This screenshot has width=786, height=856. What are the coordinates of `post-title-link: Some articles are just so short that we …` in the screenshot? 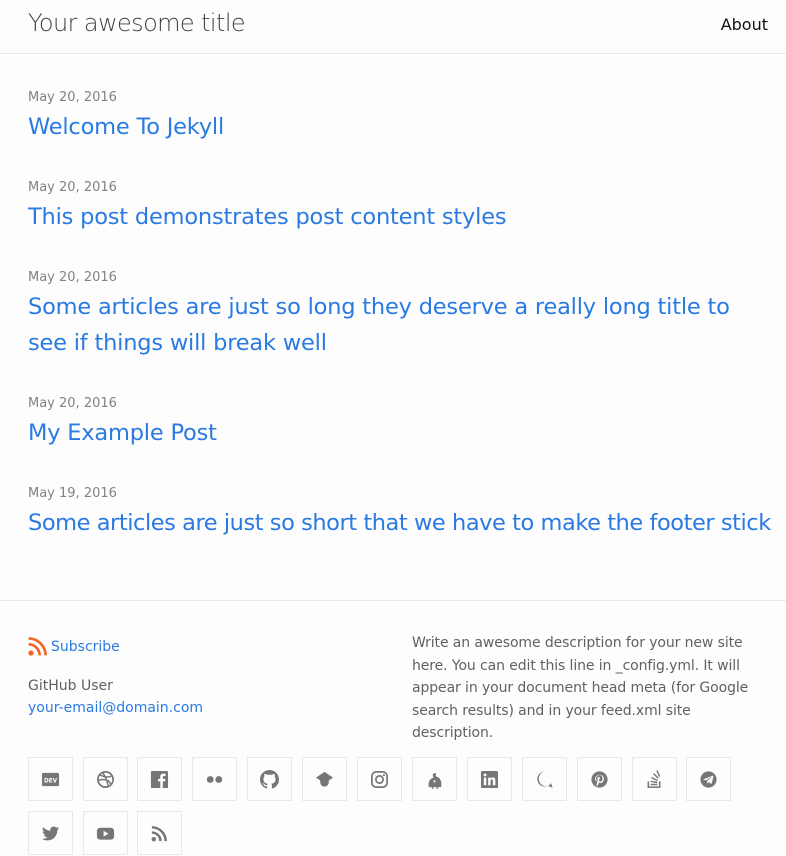 It's located at (403, 523).